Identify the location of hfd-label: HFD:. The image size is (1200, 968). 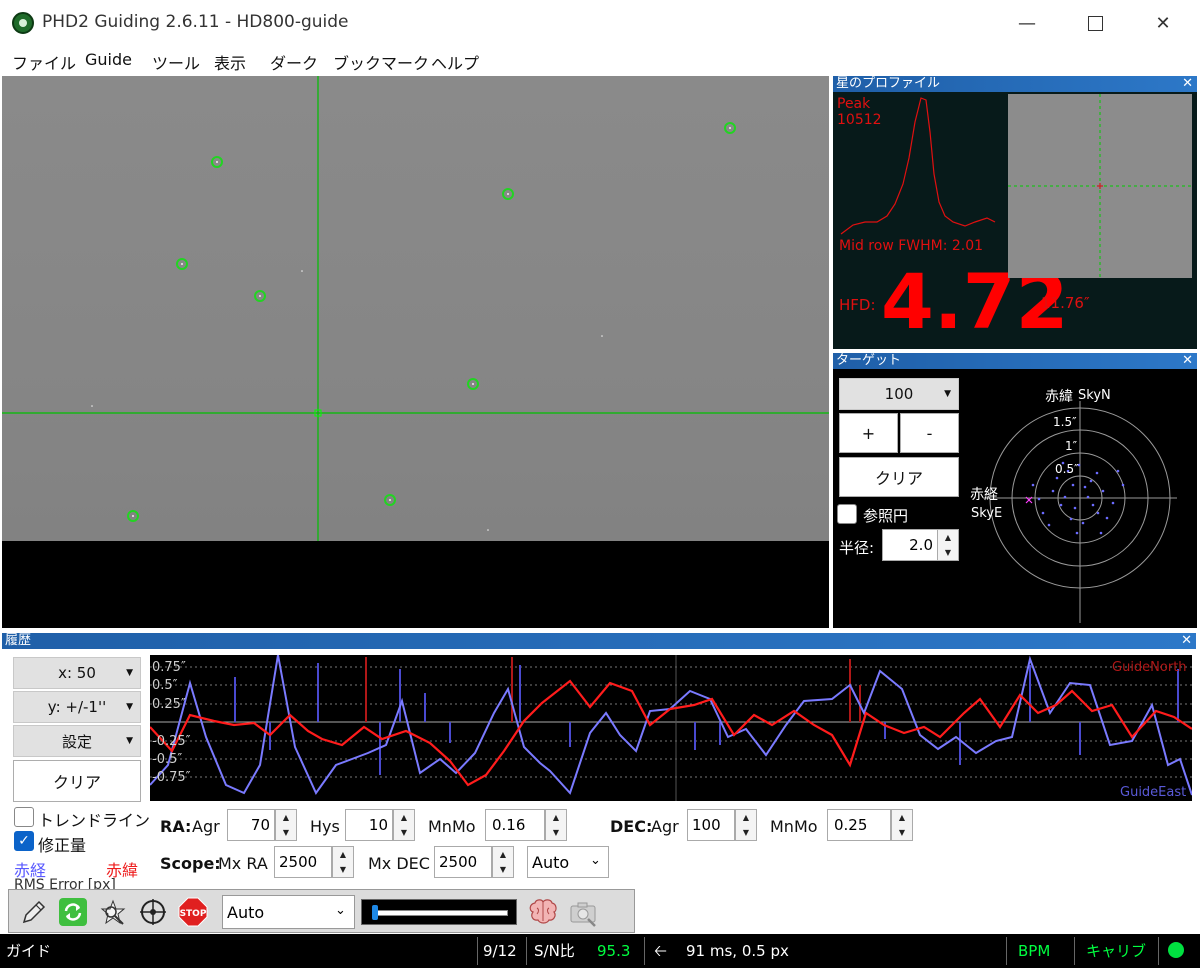
(857, 305).